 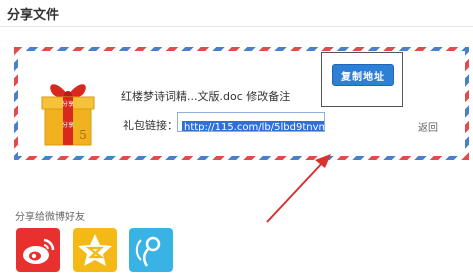 What do you see at coordinates (363, 75) in the screenshot?
I see `copy-address-button: 复制地址` at bounding box center [363, 75].